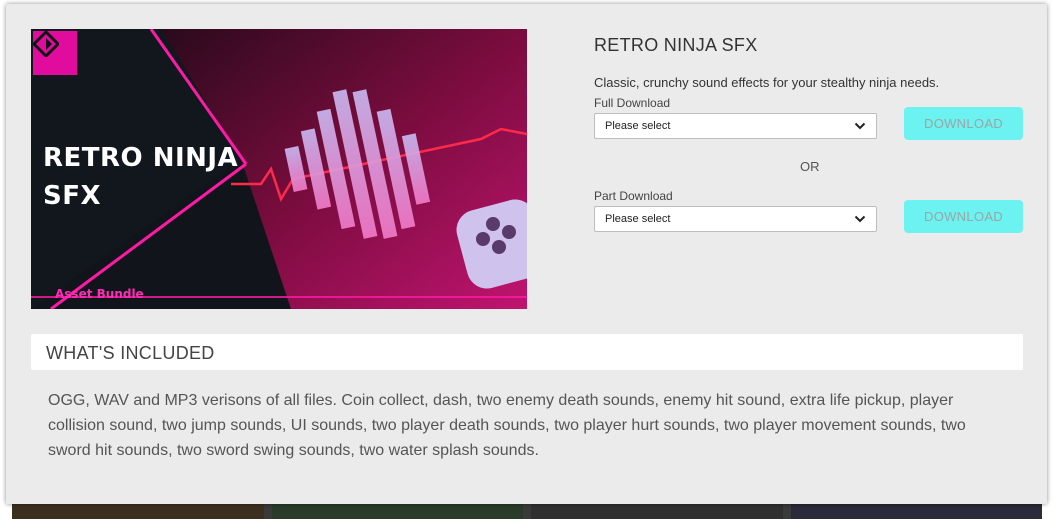 This screenshot has height=519, width=1058. Describe the element at coordinates (55, 53) in the screenshot. I see `gamemaker-logo-icon` at that location.